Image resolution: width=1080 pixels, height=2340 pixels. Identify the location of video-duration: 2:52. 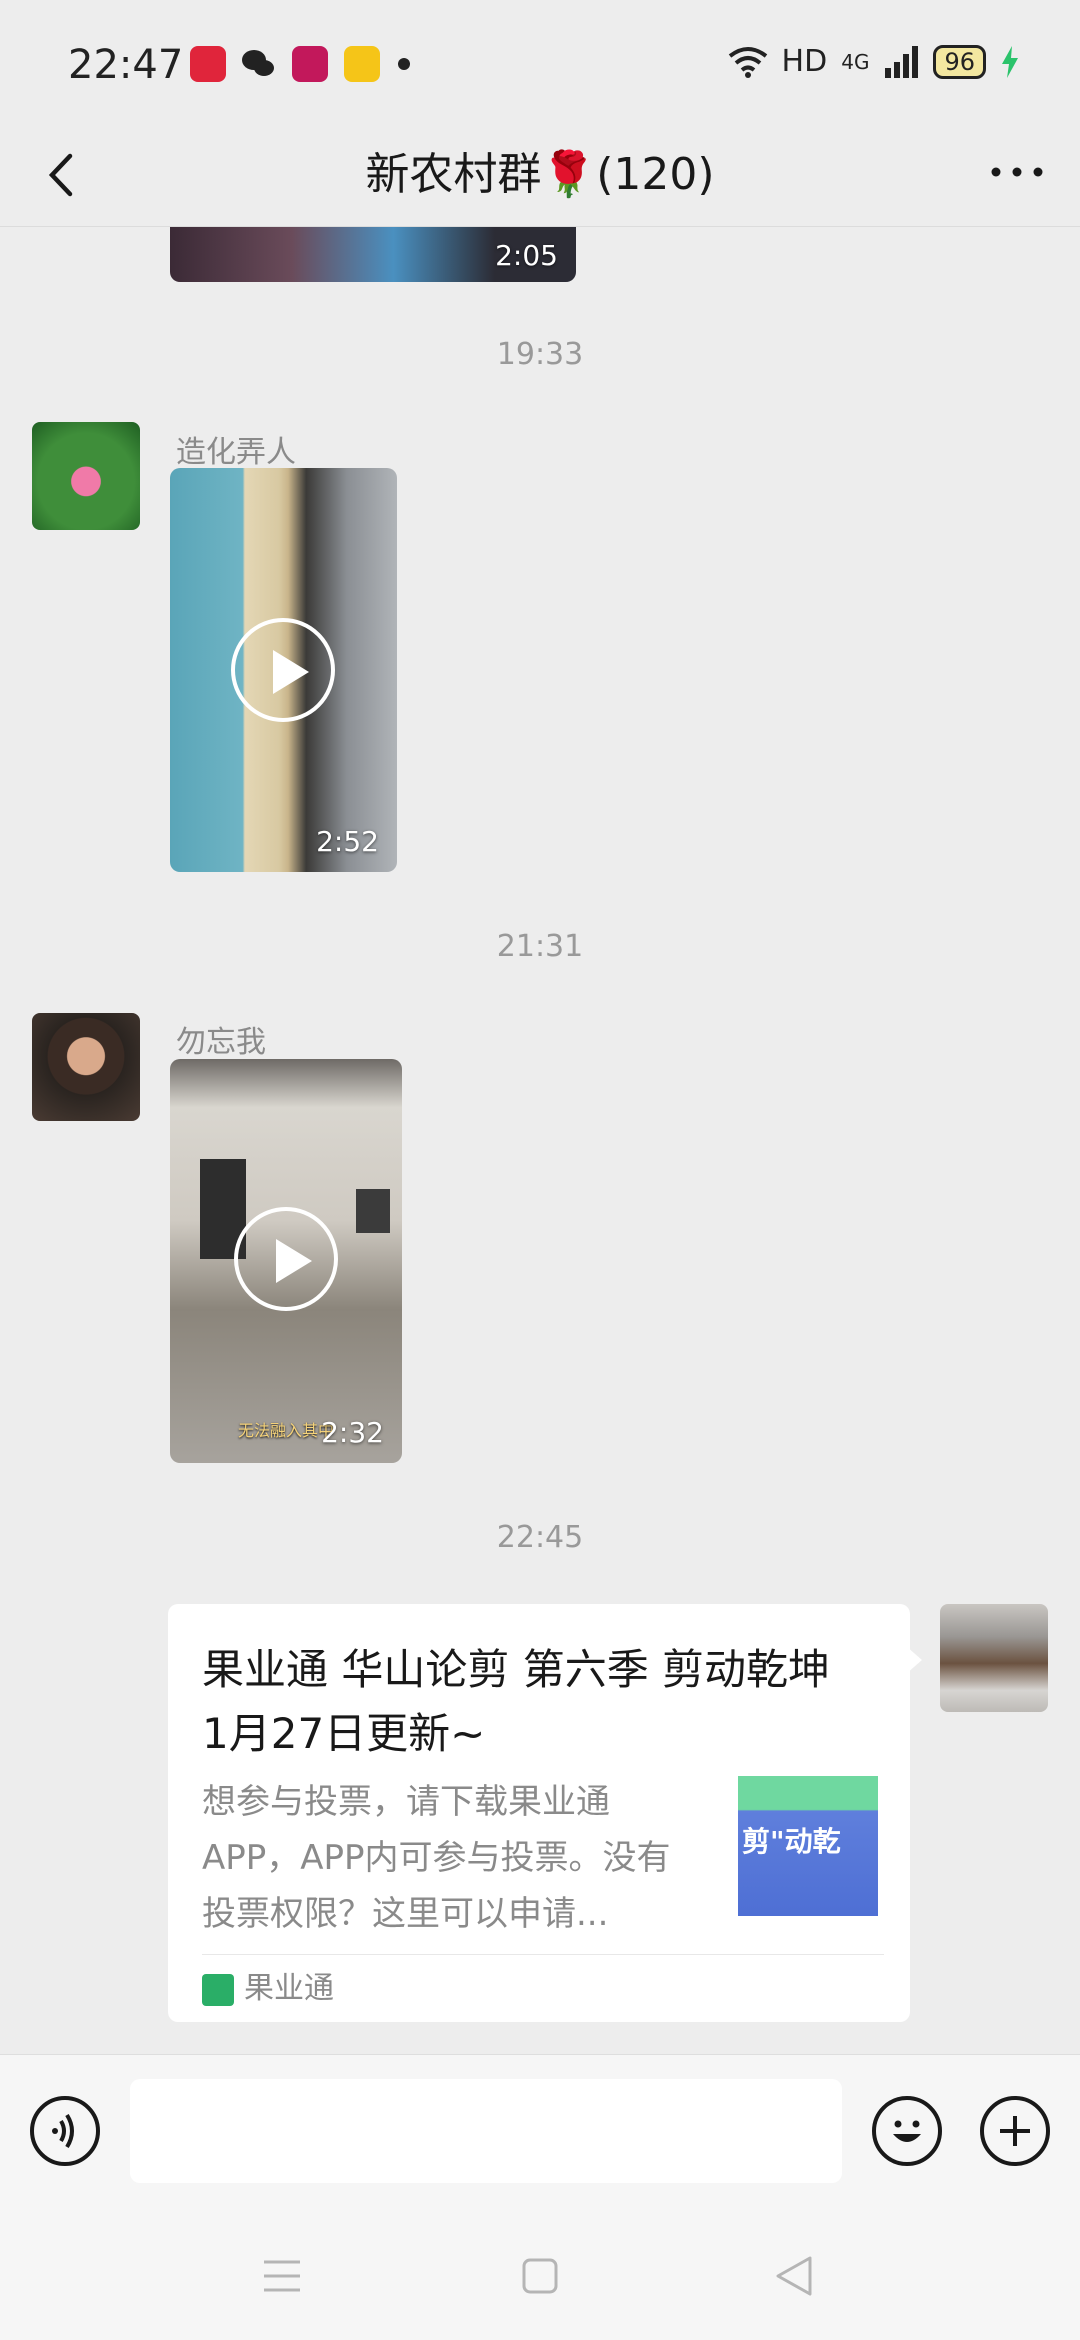
(347, 841).